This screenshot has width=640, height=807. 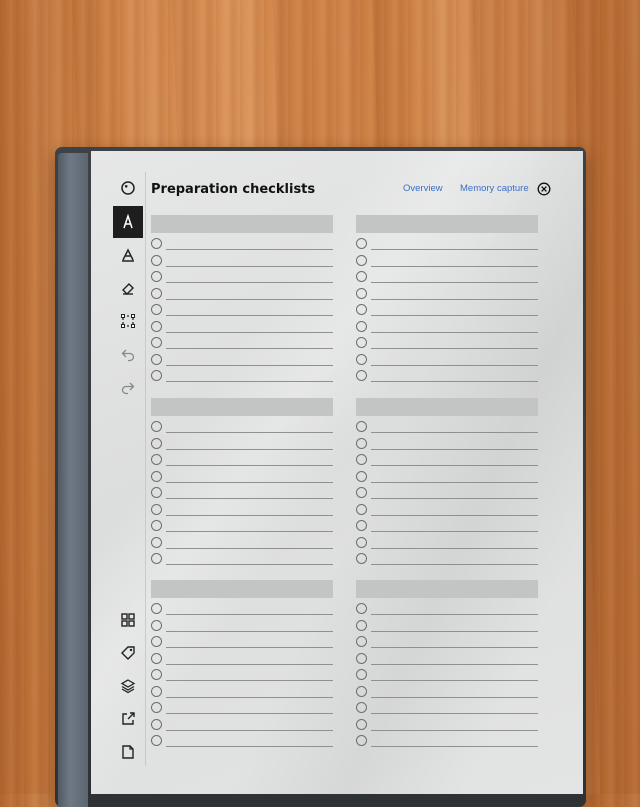 What do you see at coordinates (128, 752) in the screenshot?
I see `page-icon` at bounding box center [128, 752].